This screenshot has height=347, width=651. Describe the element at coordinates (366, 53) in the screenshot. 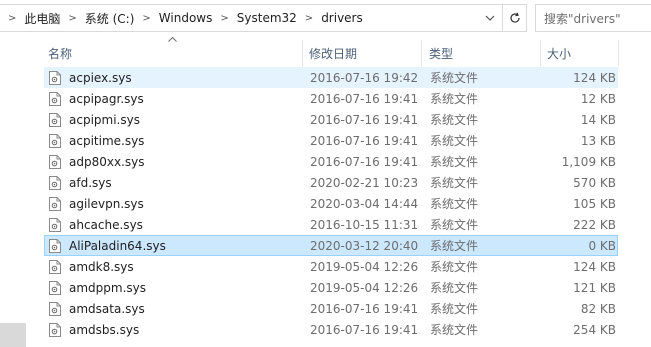

I see `column-header-date: 修改日期` at that location.